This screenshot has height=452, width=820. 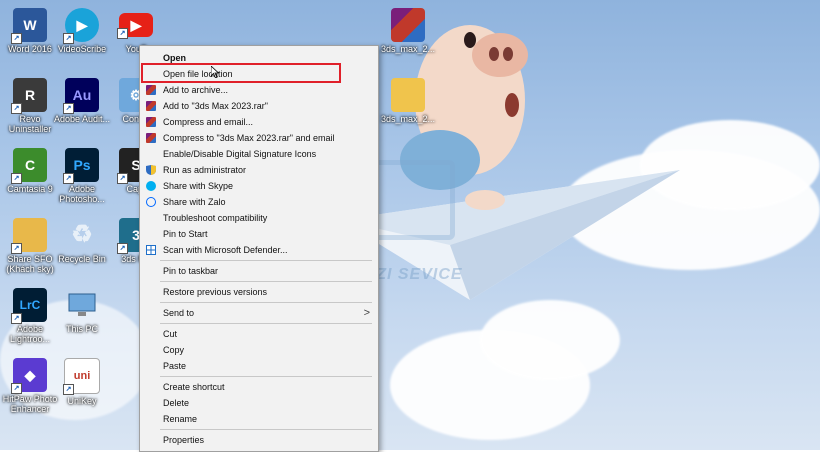 I want to click on desktop-icon-label: Word 2016, so click(x=30, y=49).